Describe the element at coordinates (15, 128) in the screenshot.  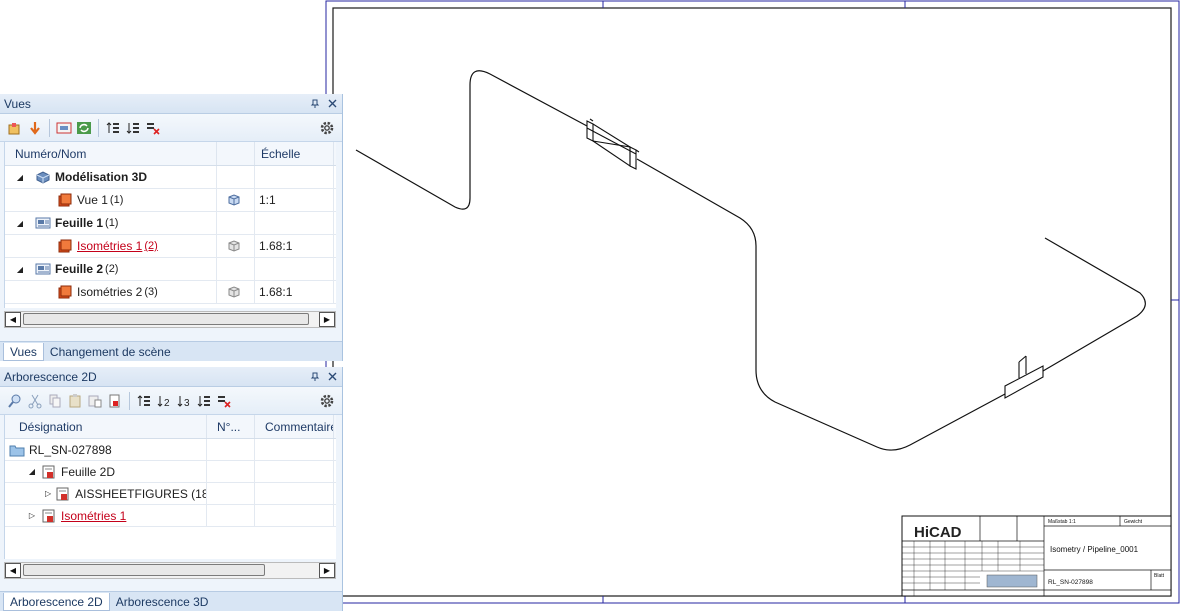
I see `new-view-icon` at that location.